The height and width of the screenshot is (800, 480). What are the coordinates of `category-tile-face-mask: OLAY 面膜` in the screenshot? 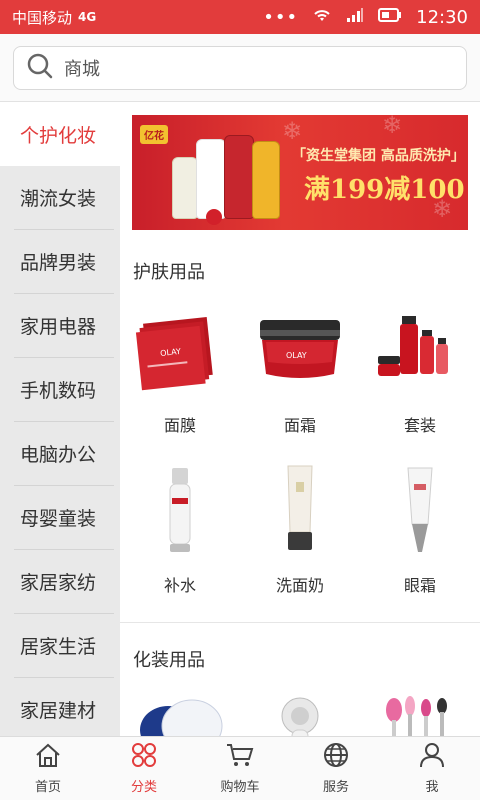 It's located at (180, 369).